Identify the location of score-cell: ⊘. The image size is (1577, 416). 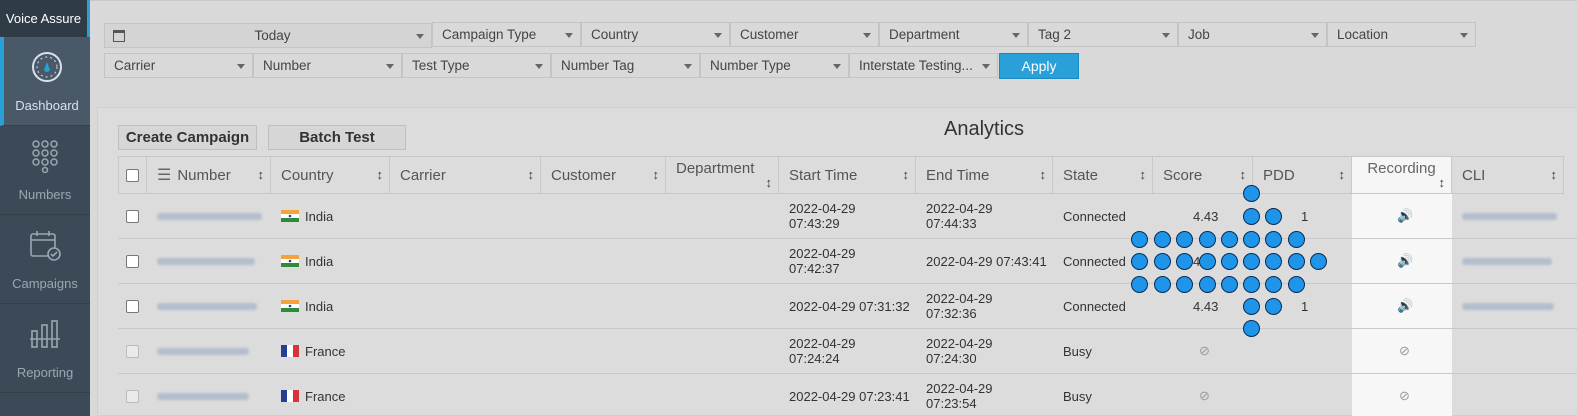
(1204, 395).